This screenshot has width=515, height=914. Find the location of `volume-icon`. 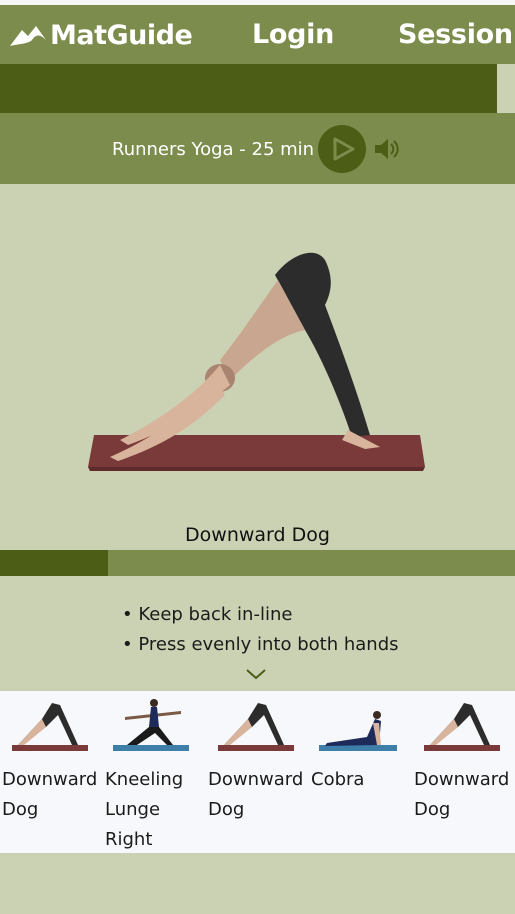

volume-icon is located at coordinates (387, 149).